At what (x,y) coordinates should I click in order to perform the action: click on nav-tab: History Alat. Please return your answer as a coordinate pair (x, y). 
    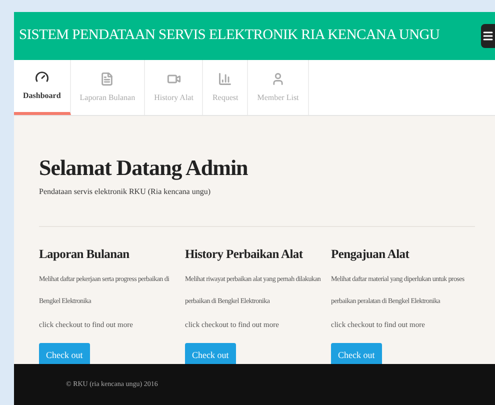
    Looking at the image, I should click on (174, 87).